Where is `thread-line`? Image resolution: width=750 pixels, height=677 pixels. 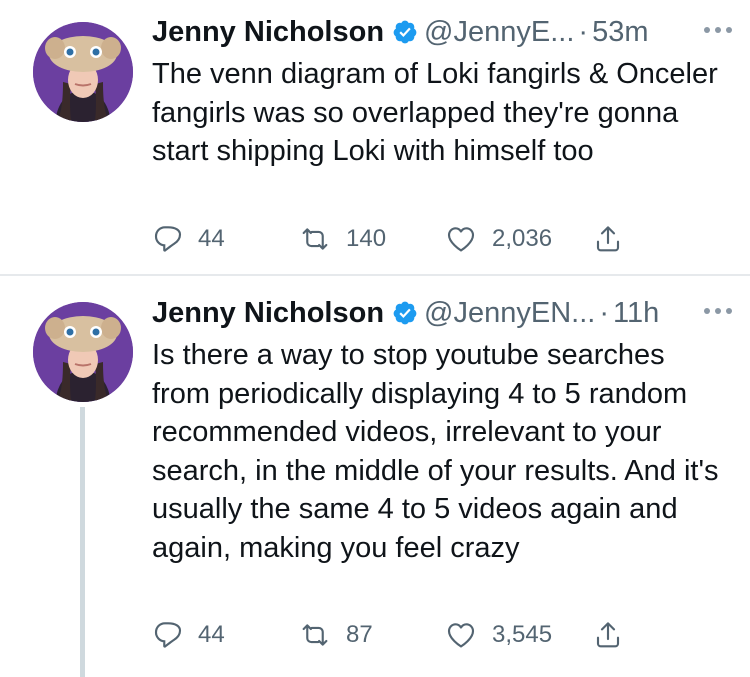 thread-line is located at coordinates (82, 542).